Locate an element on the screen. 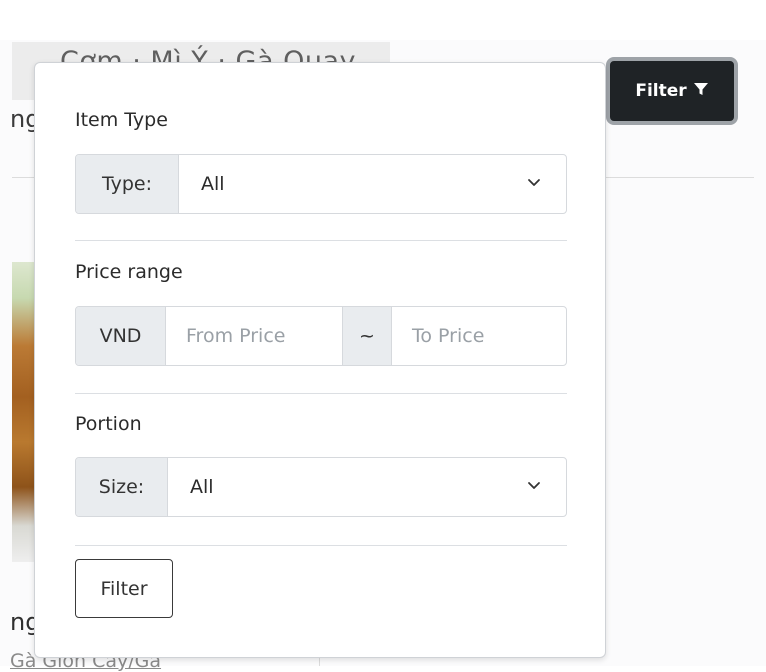  item-type-select-value: All is located at coordinates (372, 184).